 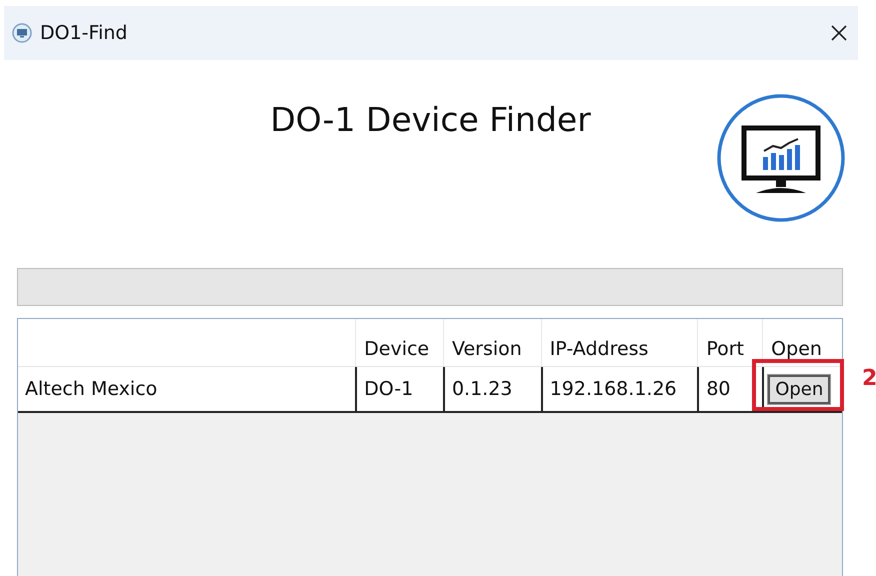 I want to click on monitor-chart-icon, so click(x=781, y=158).